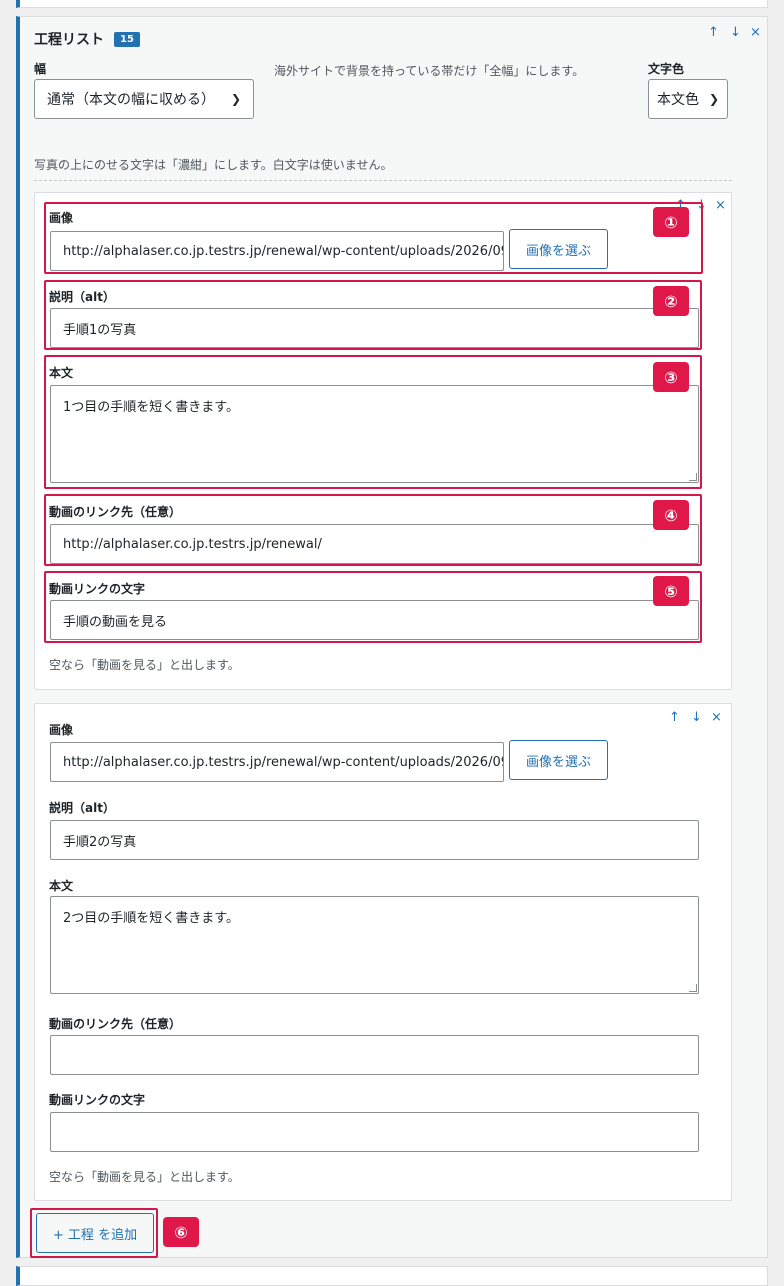 The image size is (784, 1286). Describe the element at coordinates (61, 730) in the screenshot. I see `image-label: 画像` at that location.